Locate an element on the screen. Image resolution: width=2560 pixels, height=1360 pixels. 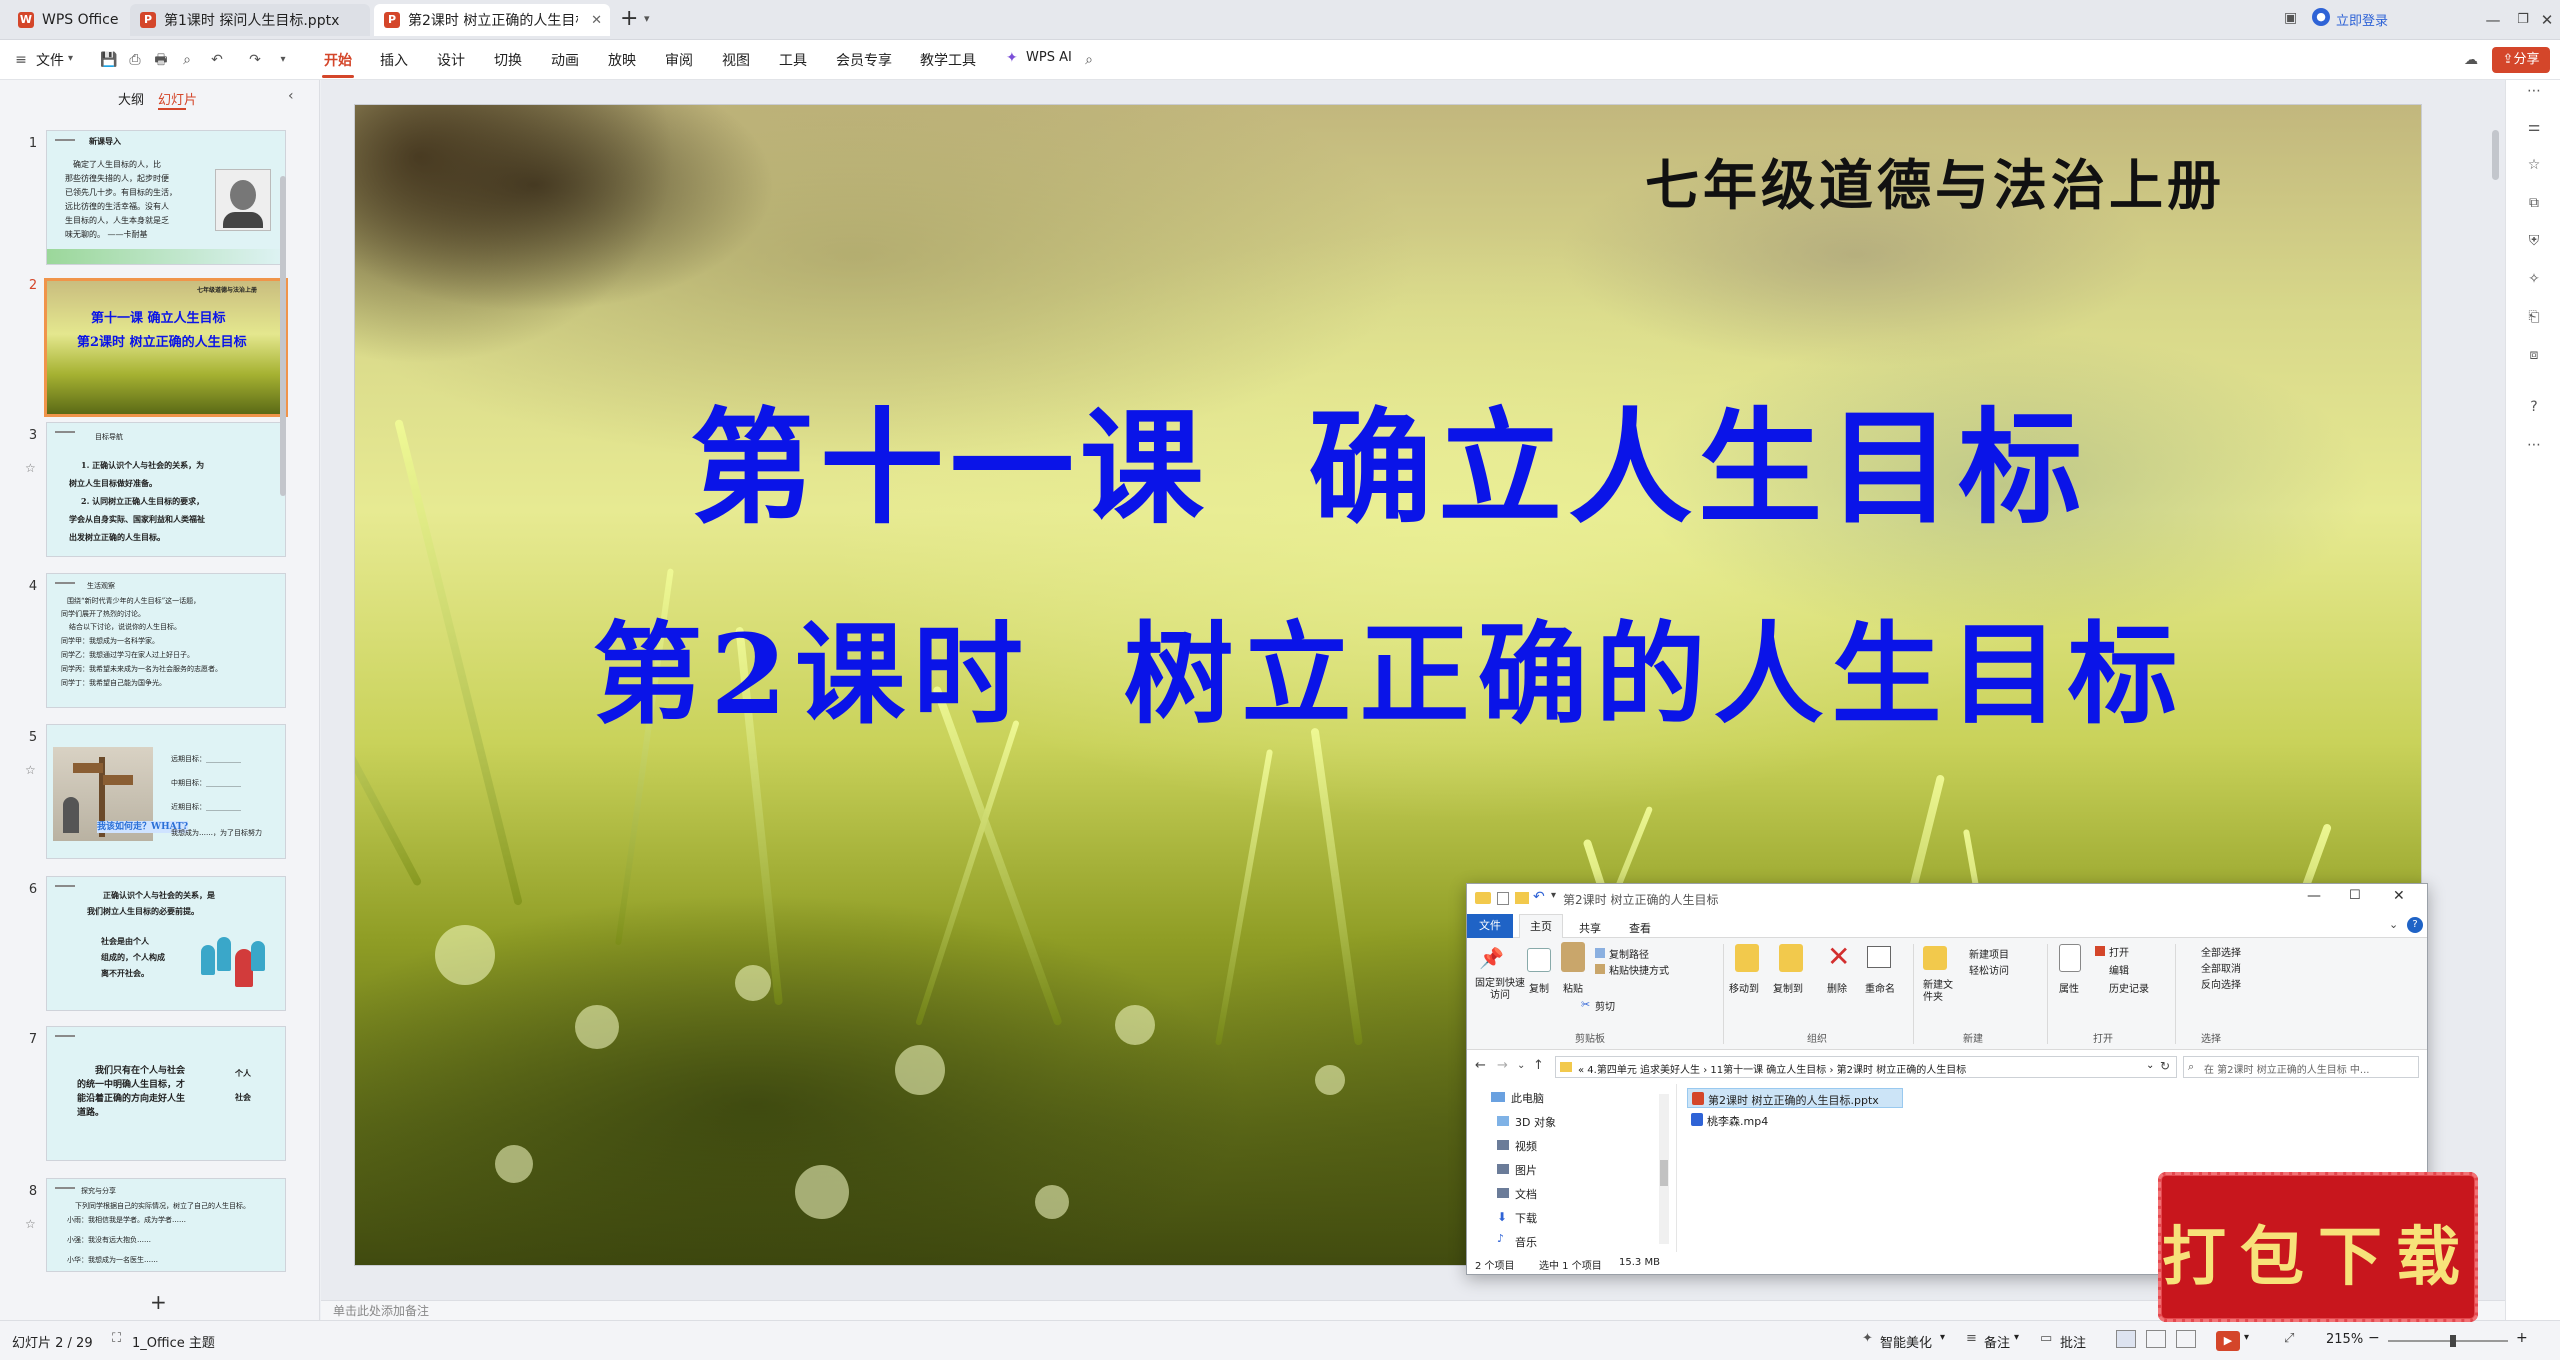
copy-path-button: 复制路径 is located at coordinates (1629, 953).